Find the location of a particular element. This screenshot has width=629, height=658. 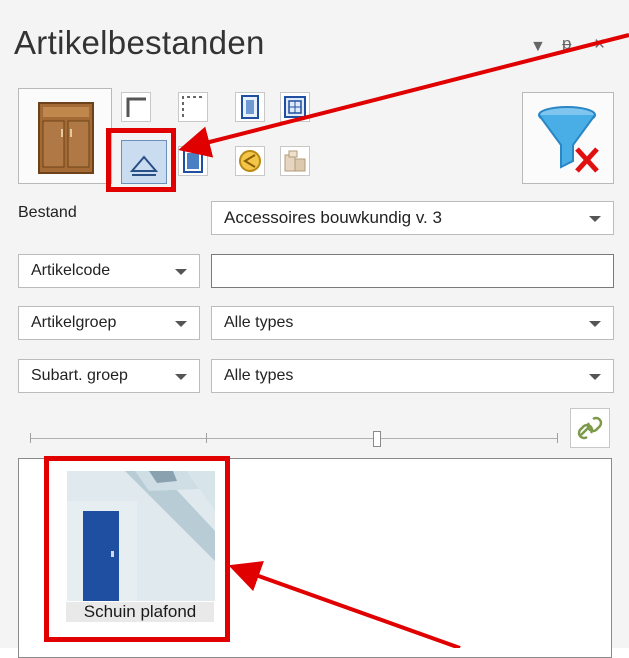

cabinet-icon is located at coordinates (66, 138).